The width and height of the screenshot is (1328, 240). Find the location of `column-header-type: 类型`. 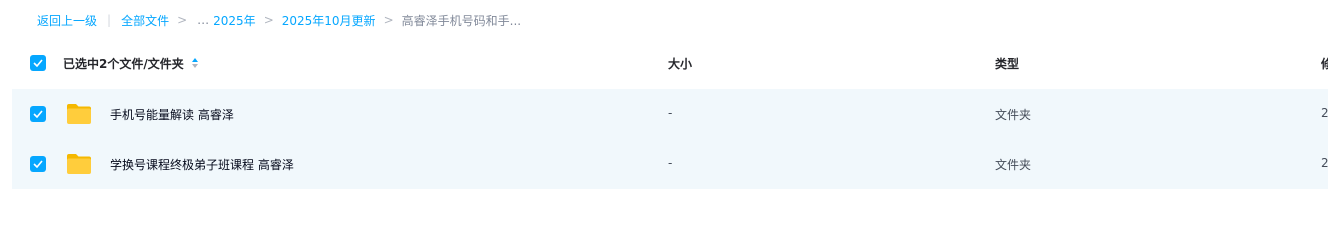

column-header-type: 类型 is located at coordinates (1007, 63).